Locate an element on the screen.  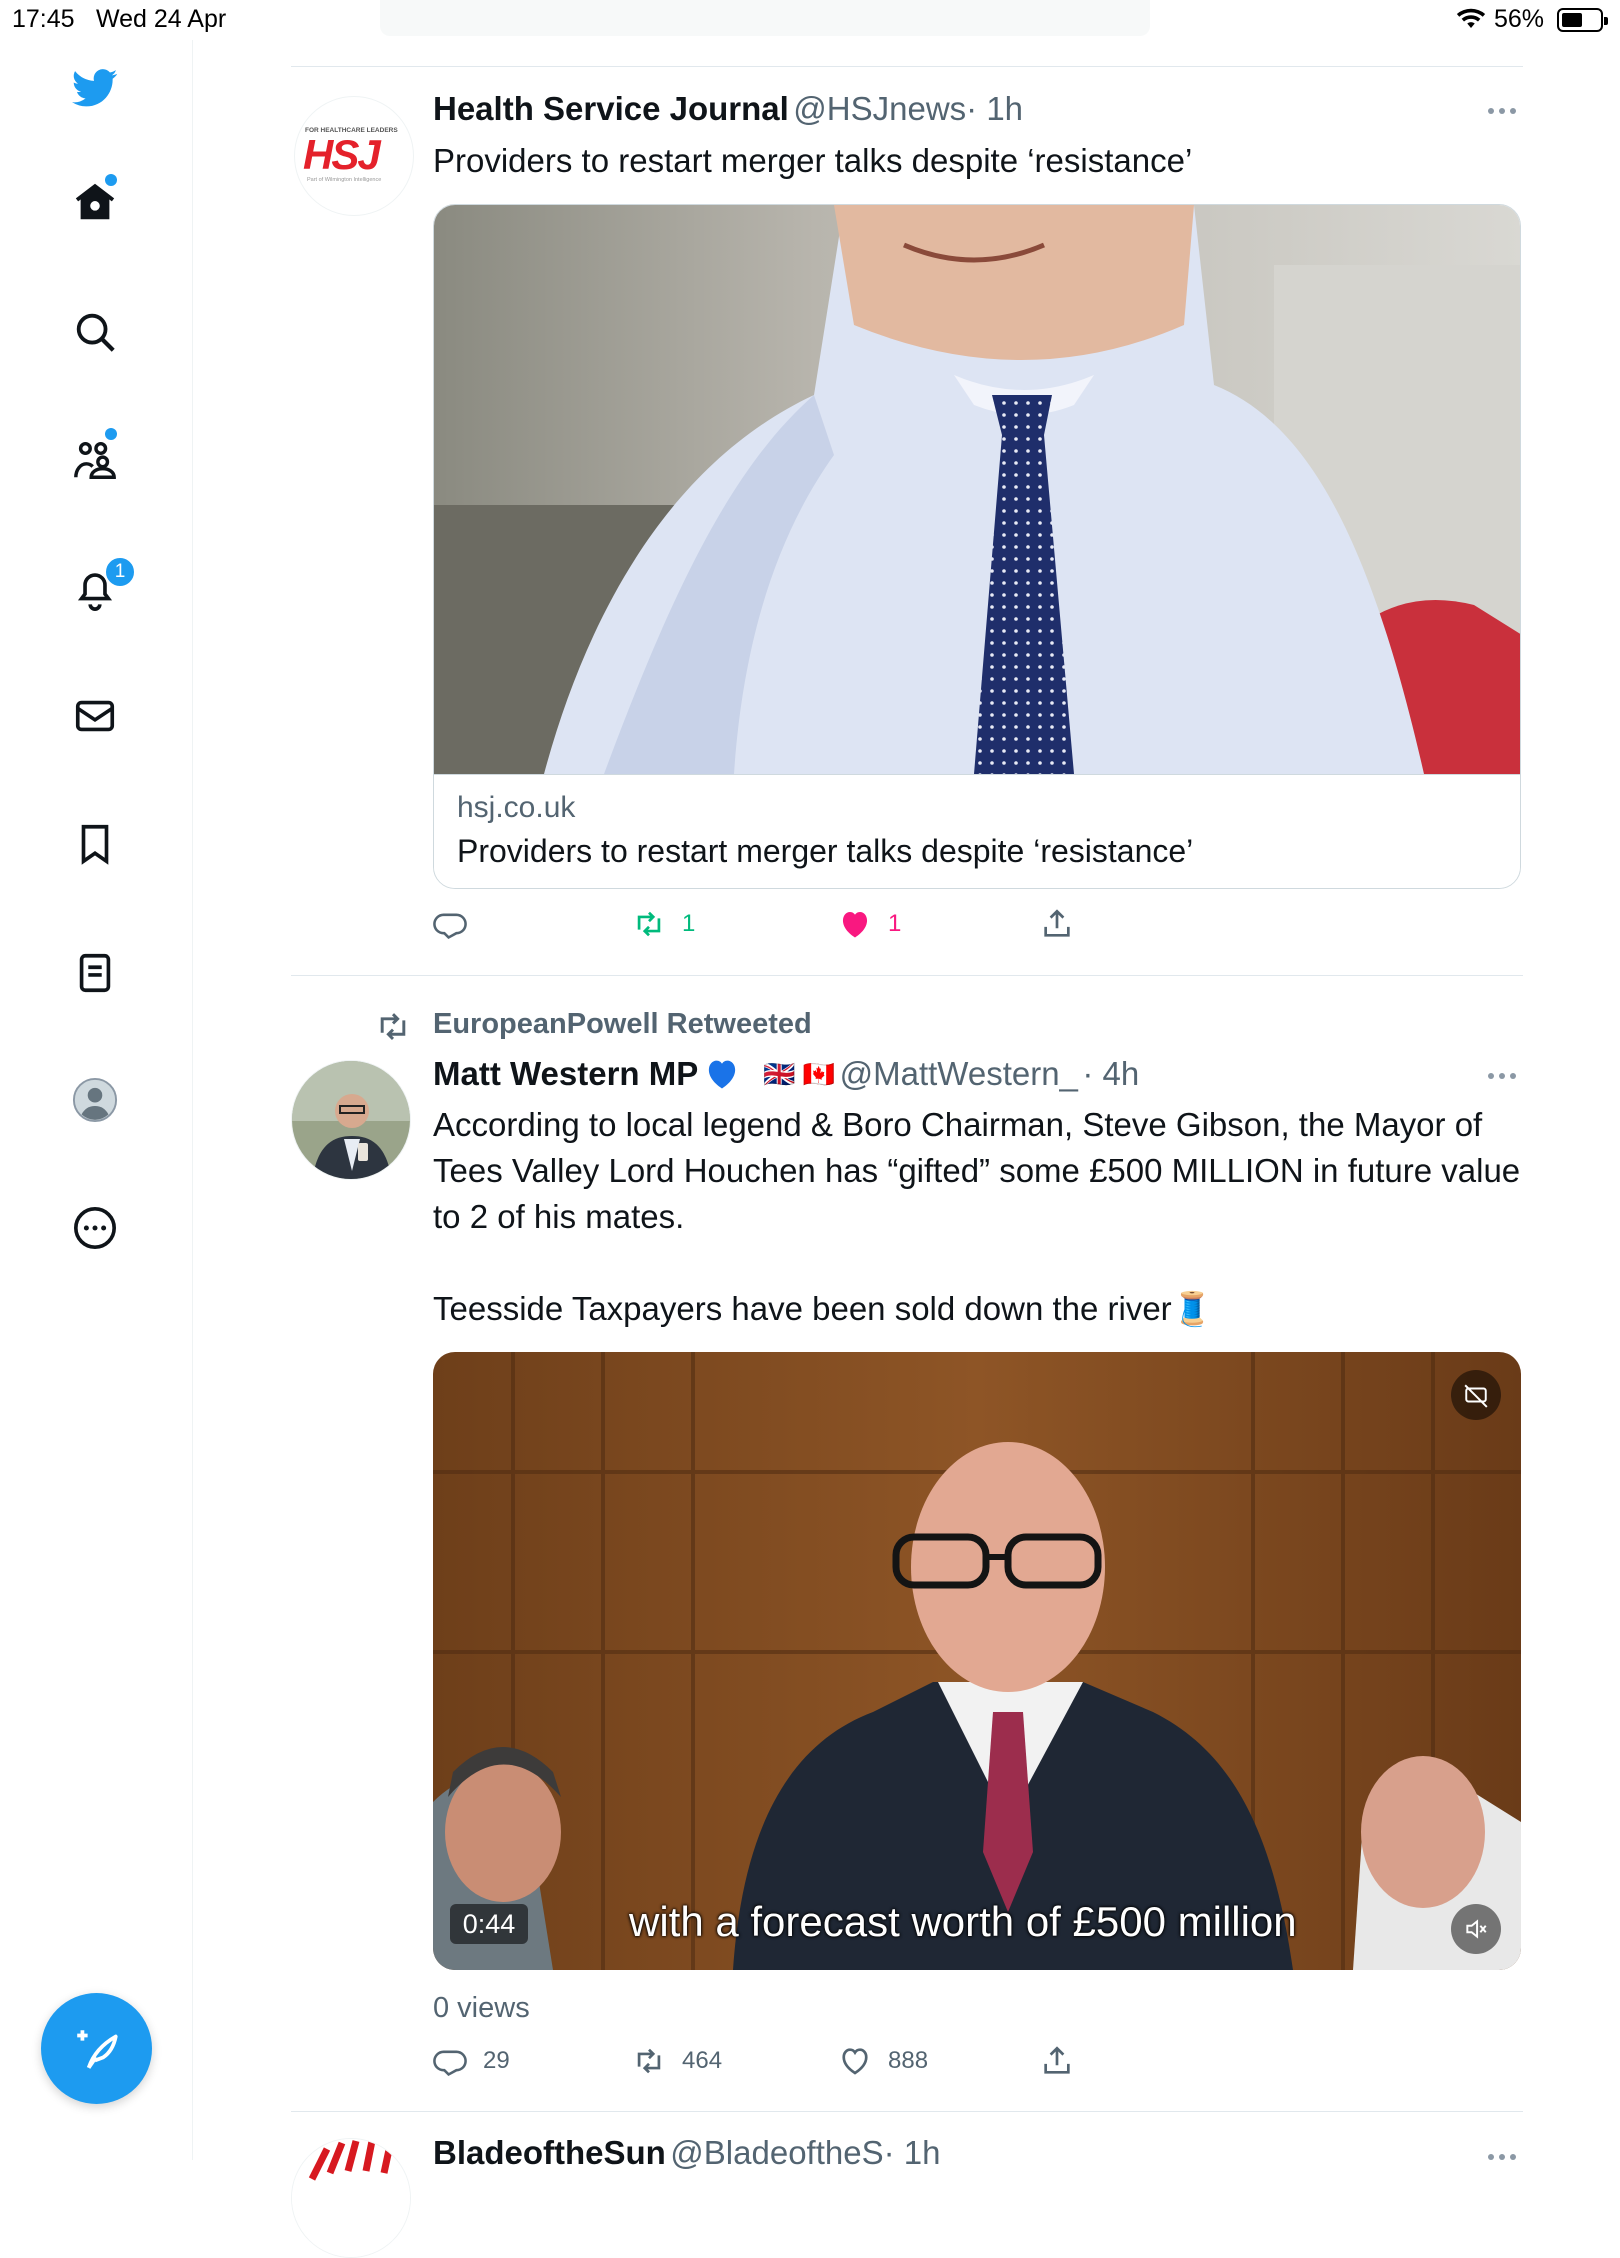
lists-icon is located at coordinates (95, 973).